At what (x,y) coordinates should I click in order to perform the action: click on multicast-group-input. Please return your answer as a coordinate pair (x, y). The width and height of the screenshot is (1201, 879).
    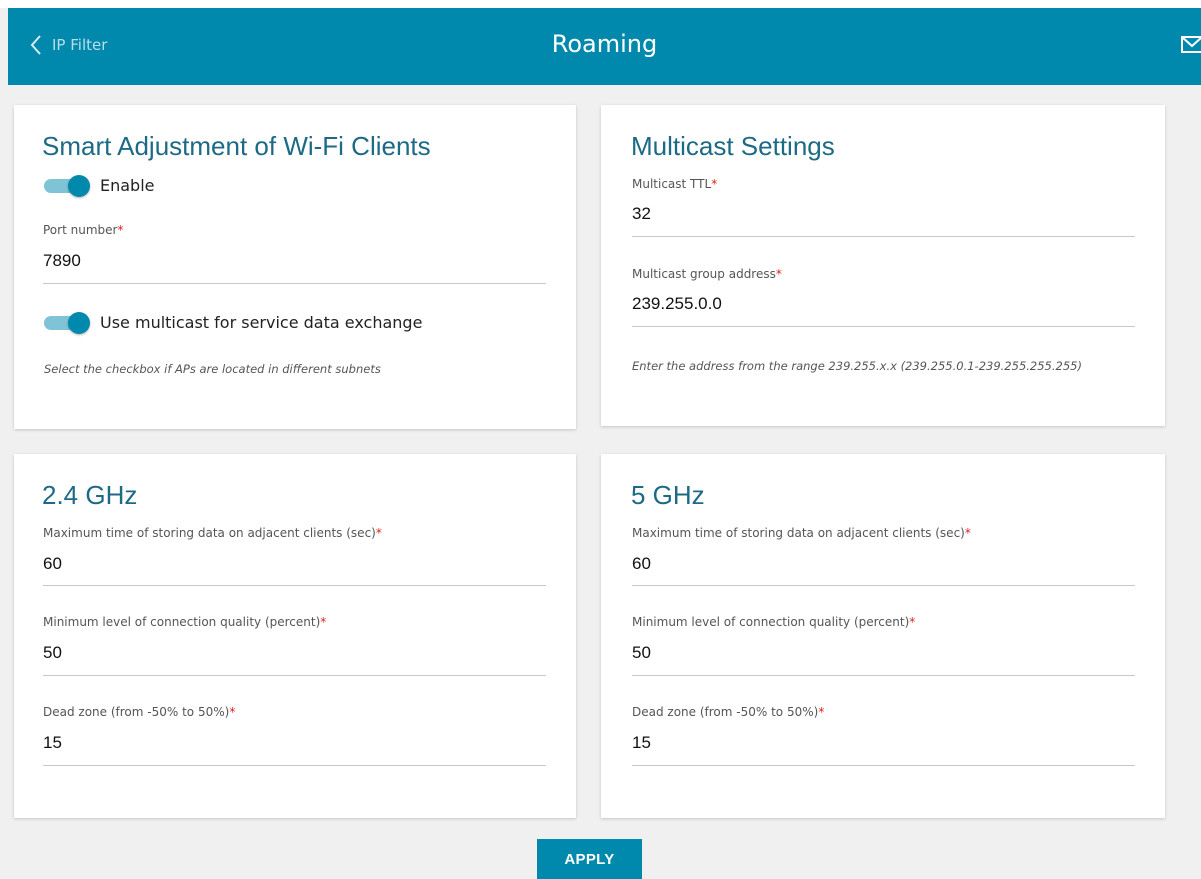
    Looking at the image, I should click on (882, 304).